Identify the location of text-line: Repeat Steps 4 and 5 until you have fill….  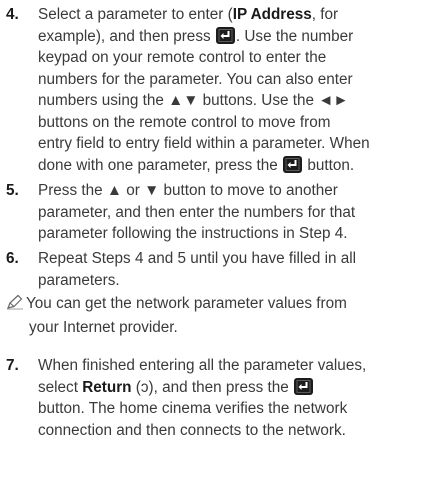
(197, 258).